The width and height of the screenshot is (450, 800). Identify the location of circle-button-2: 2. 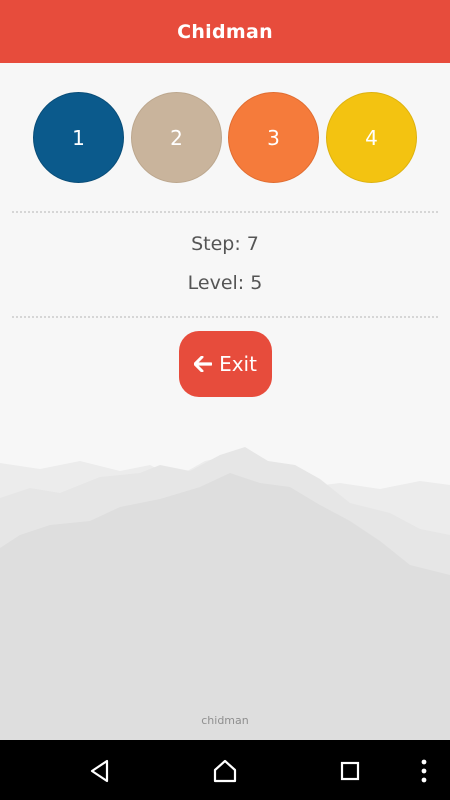
(176, 137).